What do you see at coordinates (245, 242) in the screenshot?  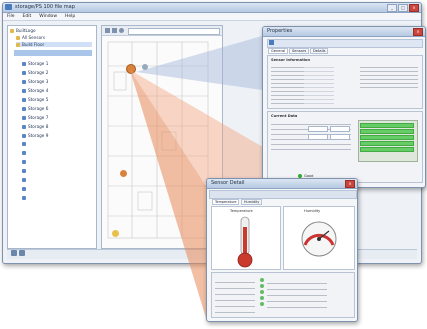 I see `thermometer-icon` at bounding box center [245, 242].